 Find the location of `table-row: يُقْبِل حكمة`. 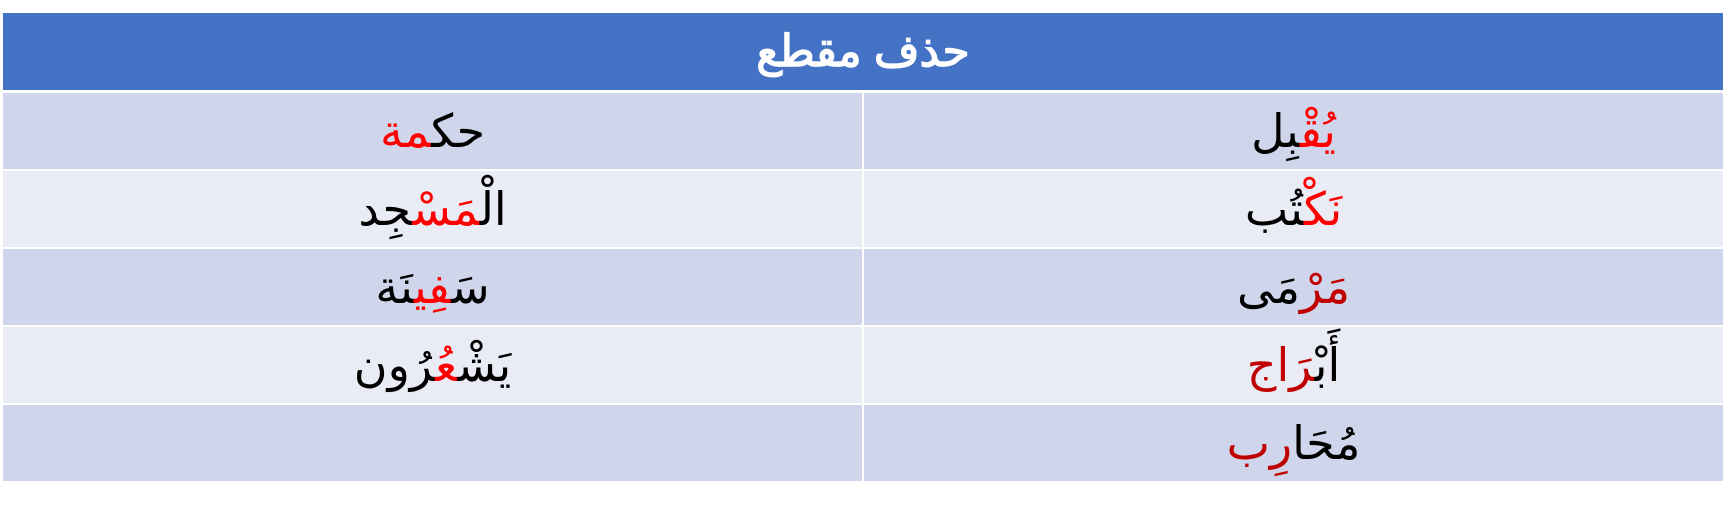

table-row: يُقْبِل حكمة is located at coordinates (863, 131).